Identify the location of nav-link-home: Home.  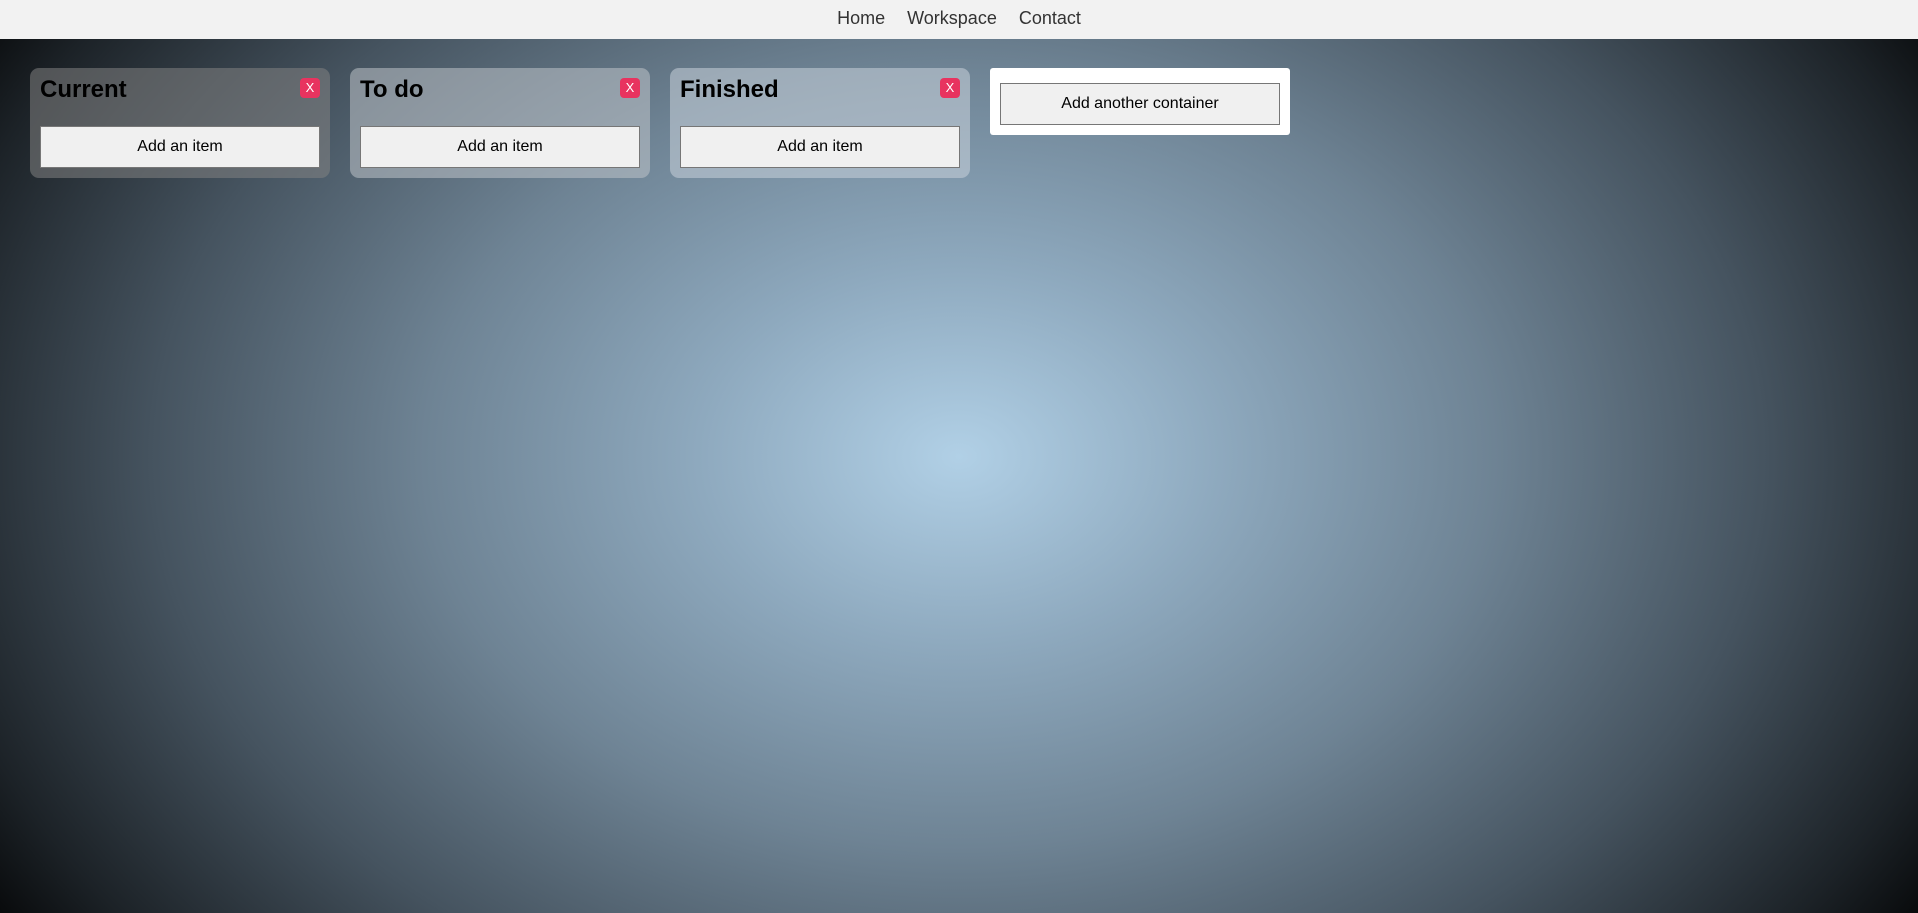
(861, 18).